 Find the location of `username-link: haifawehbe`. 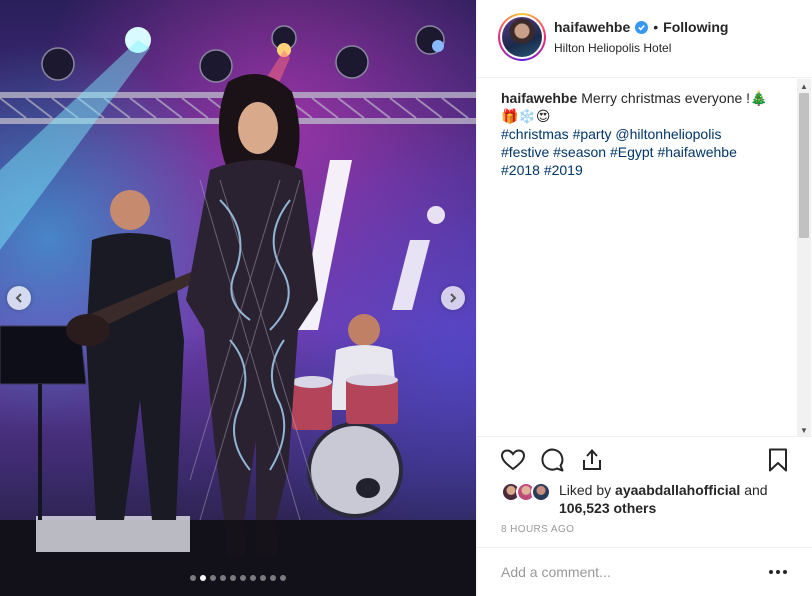

username-link: haifawehbe is located at coordinates (592, 27).